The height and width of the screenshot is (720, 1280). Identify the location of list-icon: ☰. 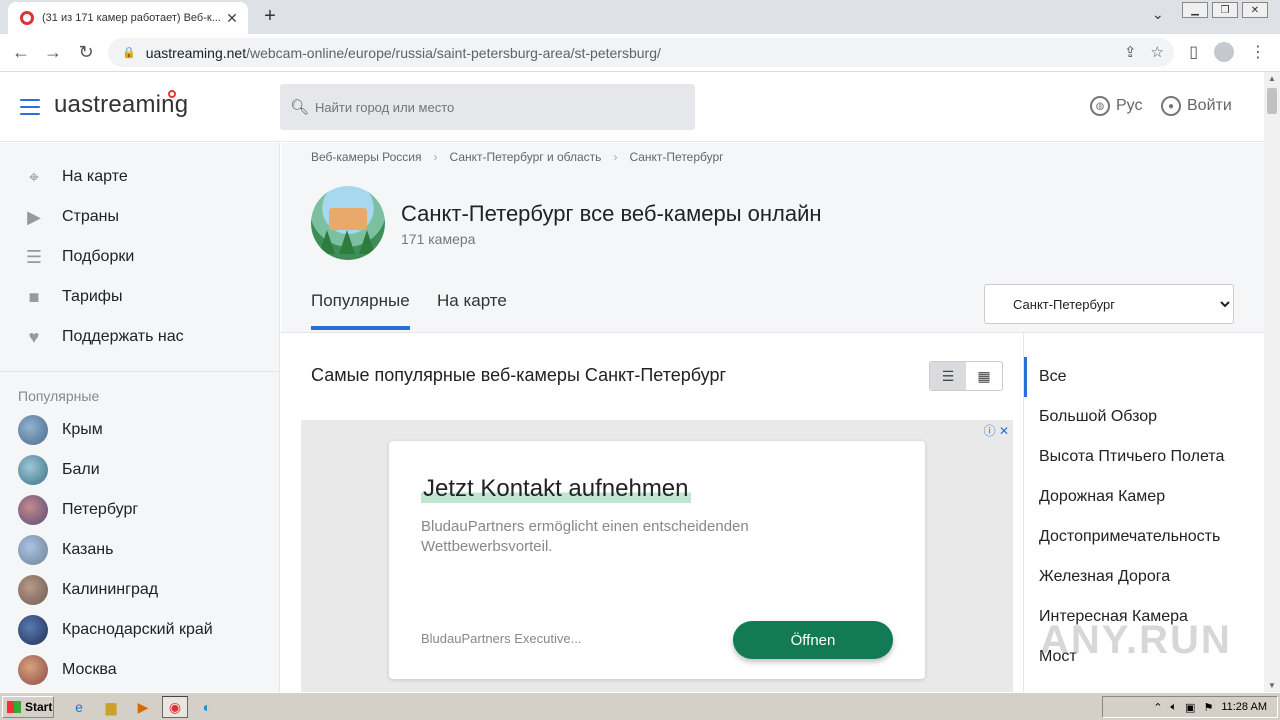
(34, 256).